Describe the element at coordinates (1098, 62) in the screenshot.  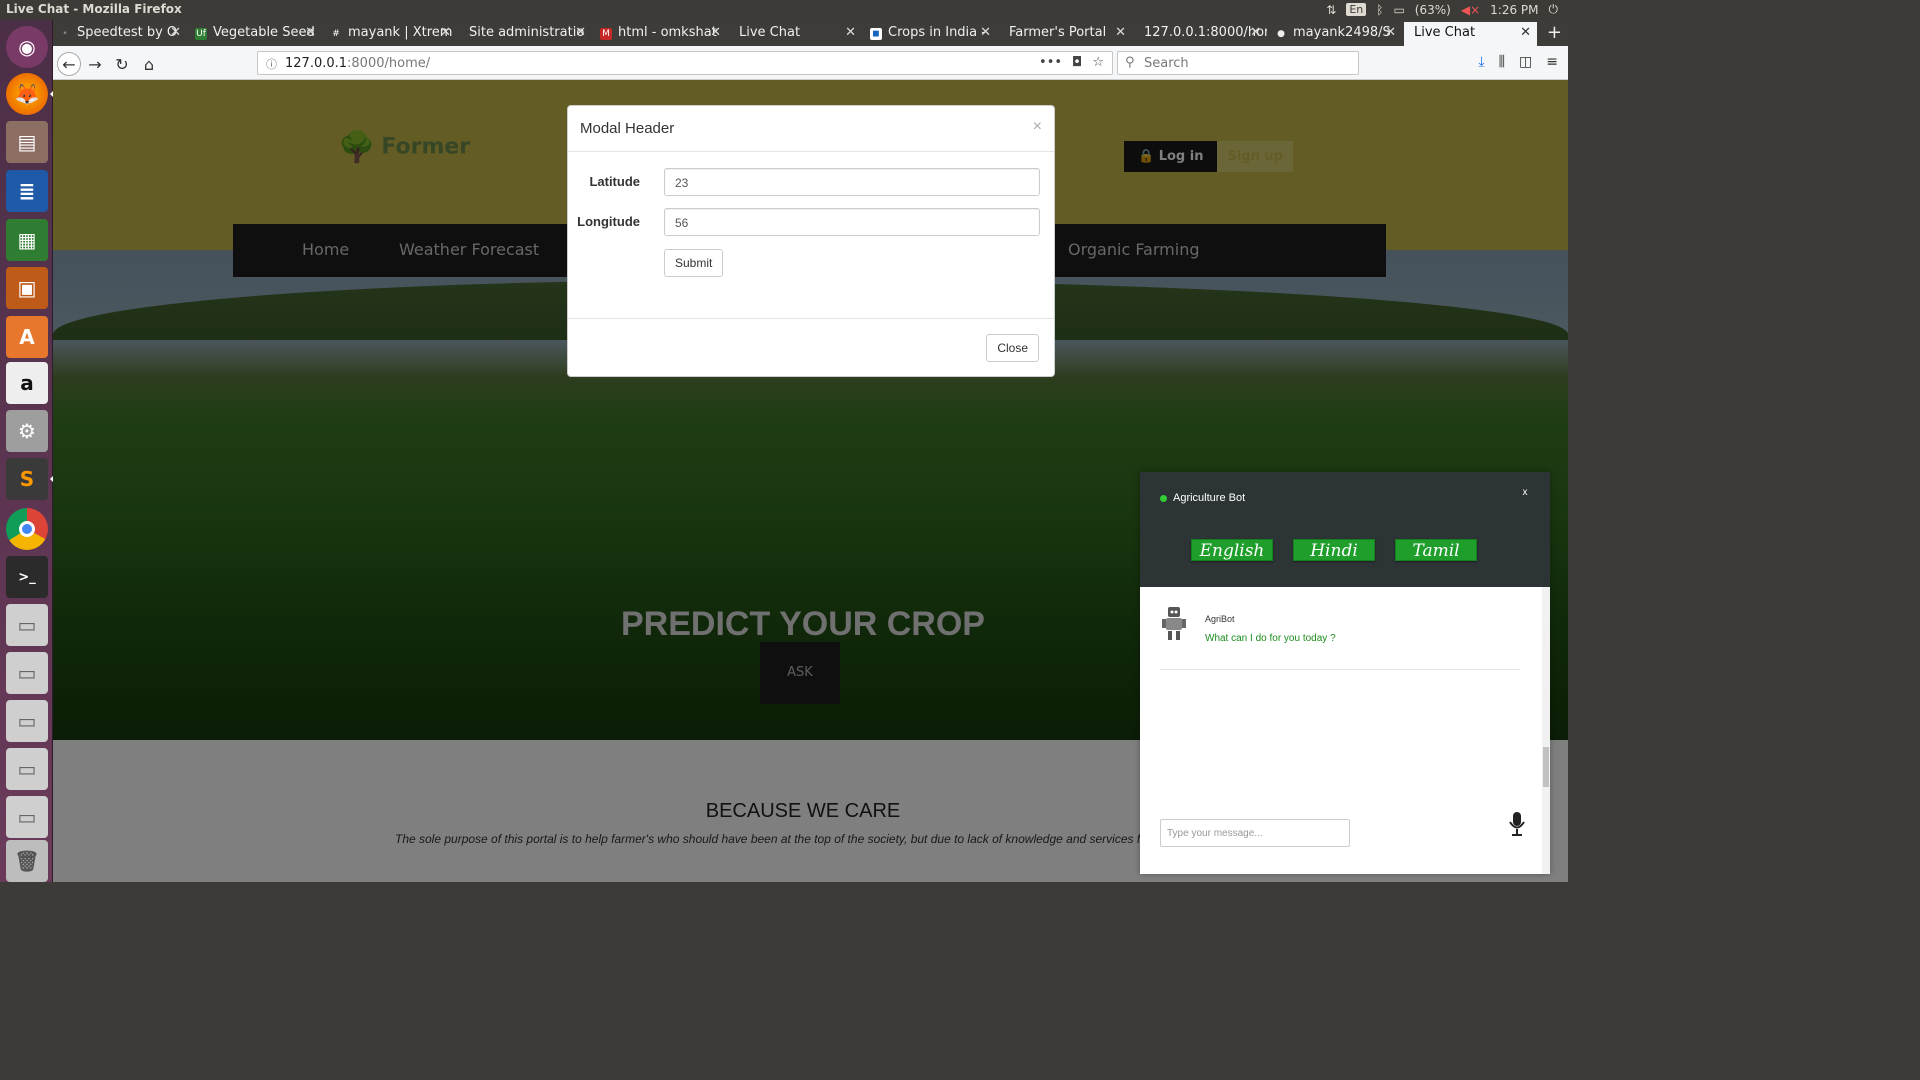
I see `bookmark-star-icon: ☆` at that location.